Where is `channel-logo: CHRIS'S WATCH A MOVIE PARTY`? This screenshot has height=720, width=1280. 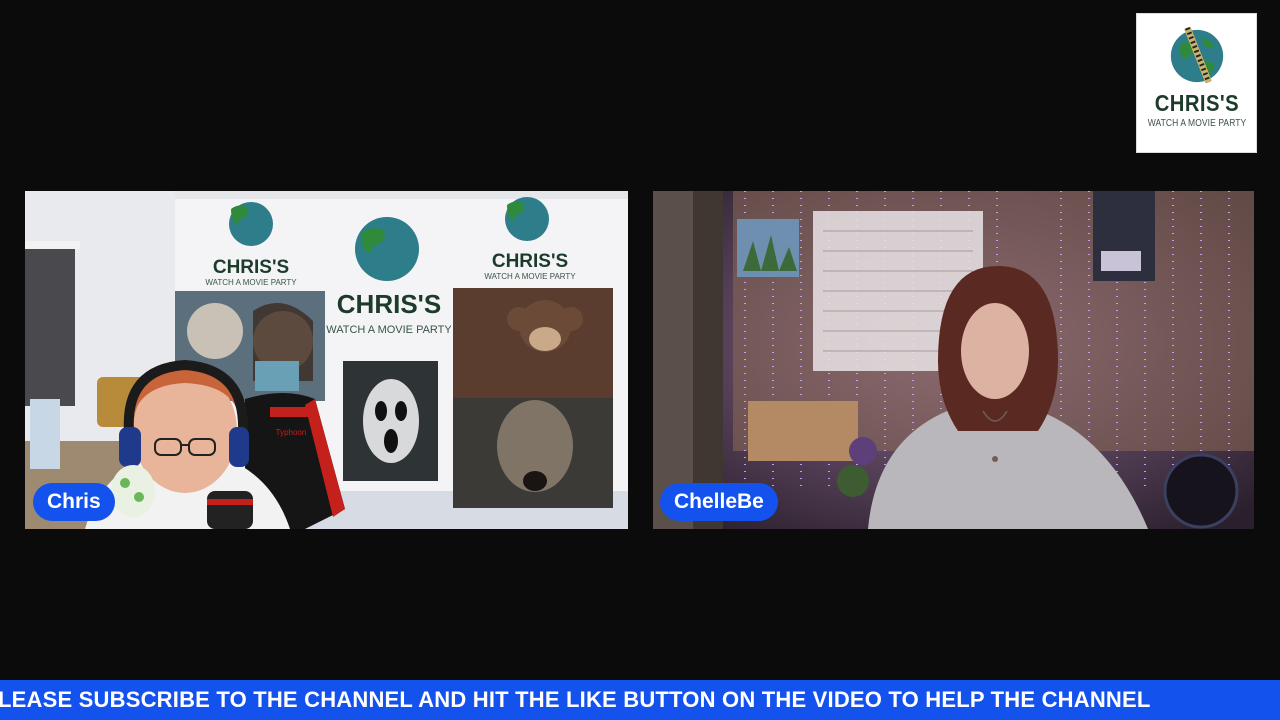 channel-logo: CHRIS'S WATCH A MOVIE PARTY is located at coordinates (1196, 83).